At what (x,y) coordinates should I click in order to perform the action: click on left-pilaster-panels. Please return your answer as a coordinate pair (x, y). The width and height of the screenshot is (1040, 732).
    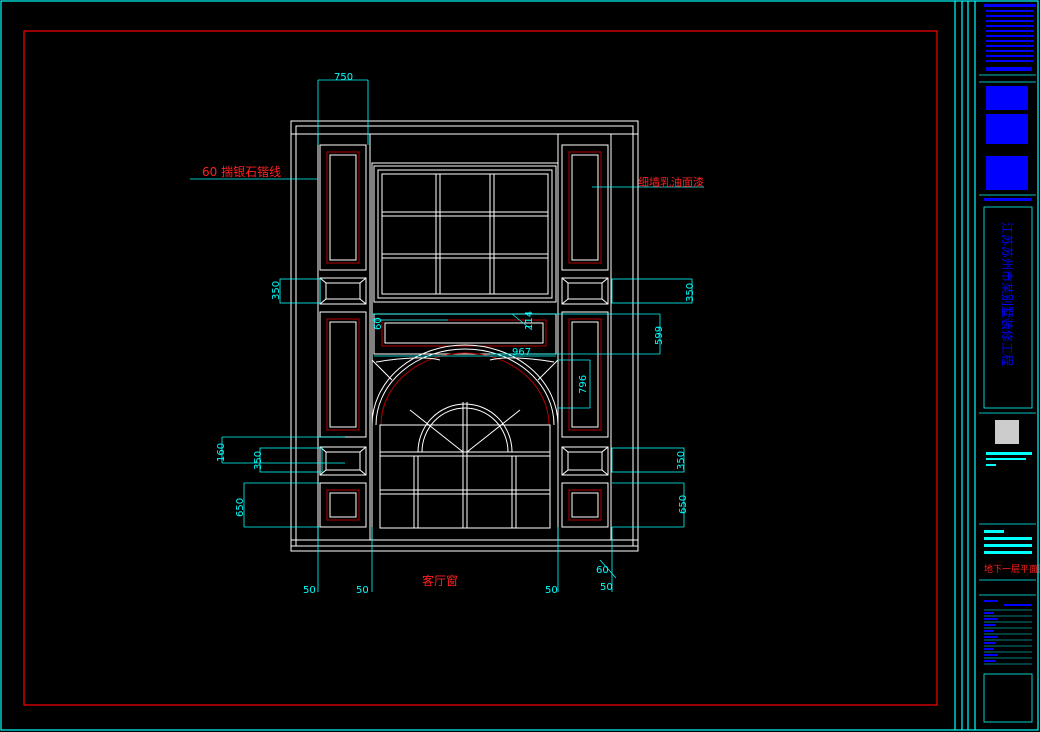
    Looking at the image, I should click on (343, 336).